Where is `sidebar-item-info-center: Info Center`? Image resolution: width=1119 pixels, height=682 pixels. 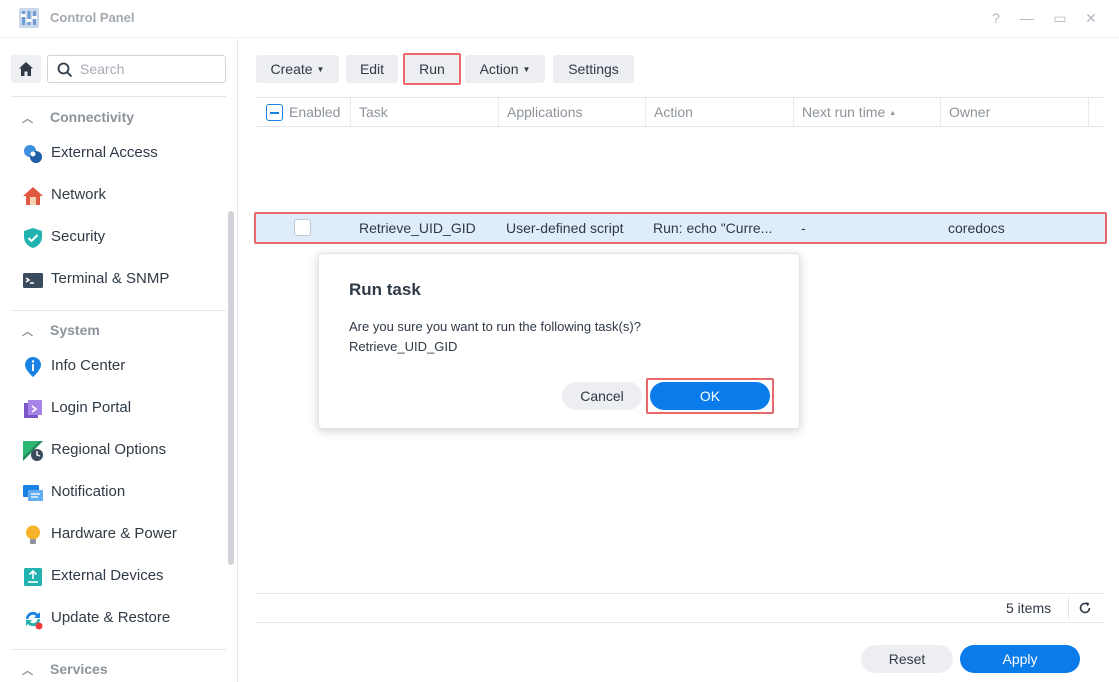 sidebar-item-info-center: Info Center is located at coordinates (122, 366).